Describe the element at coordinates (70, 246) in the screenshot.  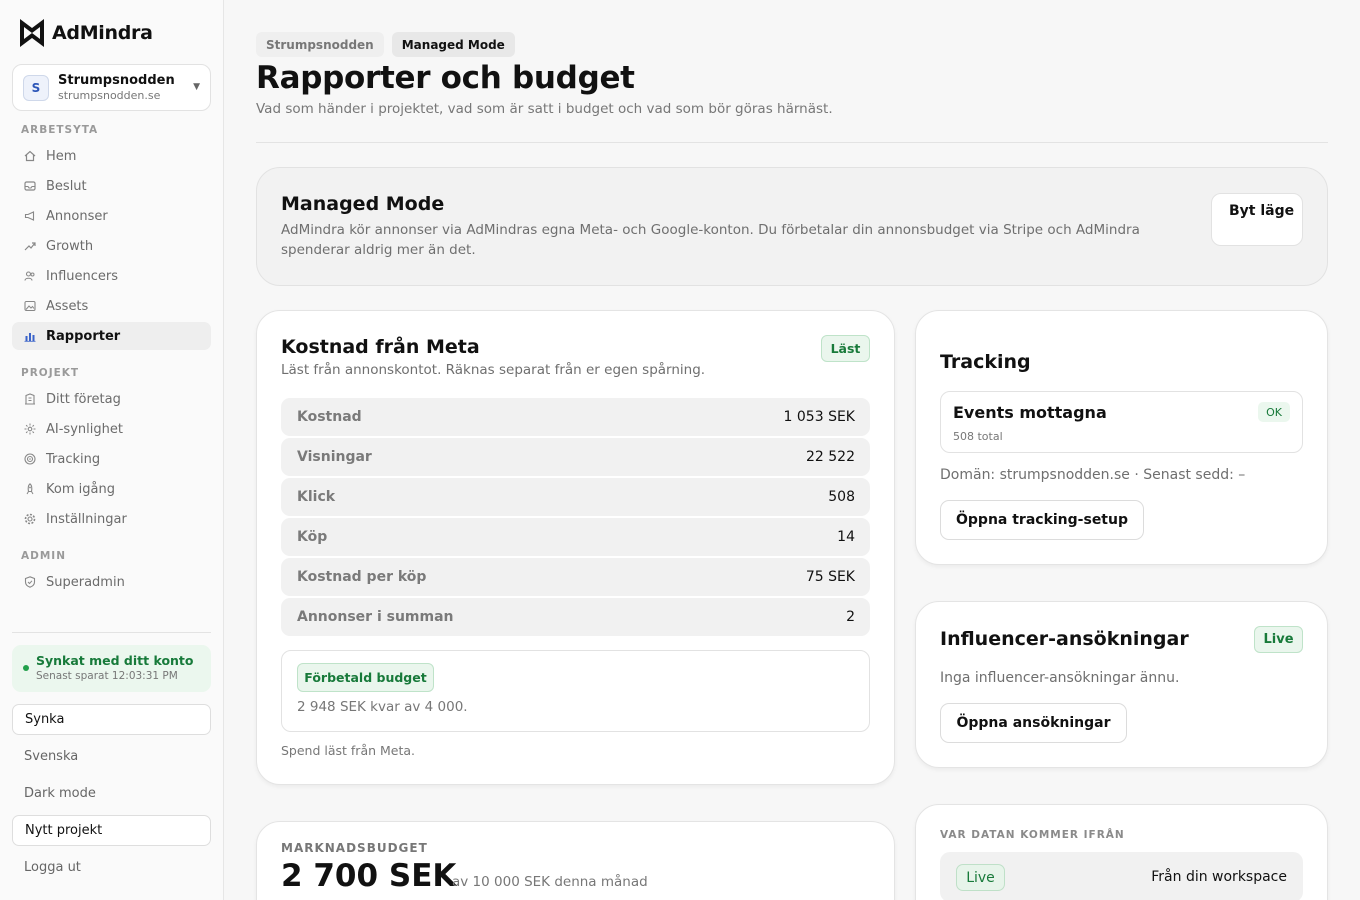
I see `sidebar-item-label: Growth` at that location.